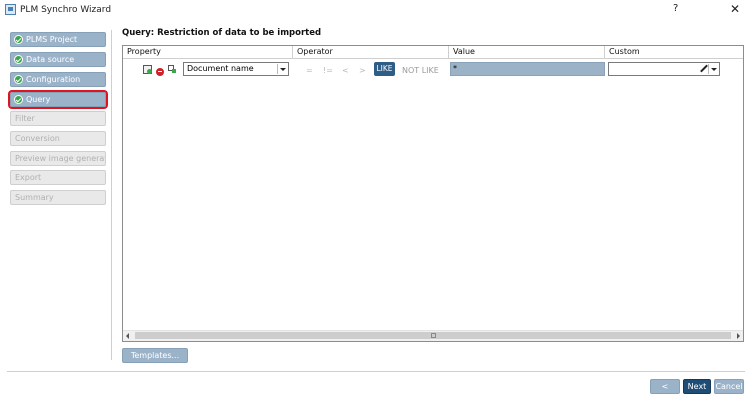 This screenshot has width=750, height=406. Describe the element at coordinates (111, 195) in the screenshot. I see `sidebar-divider` at that location.